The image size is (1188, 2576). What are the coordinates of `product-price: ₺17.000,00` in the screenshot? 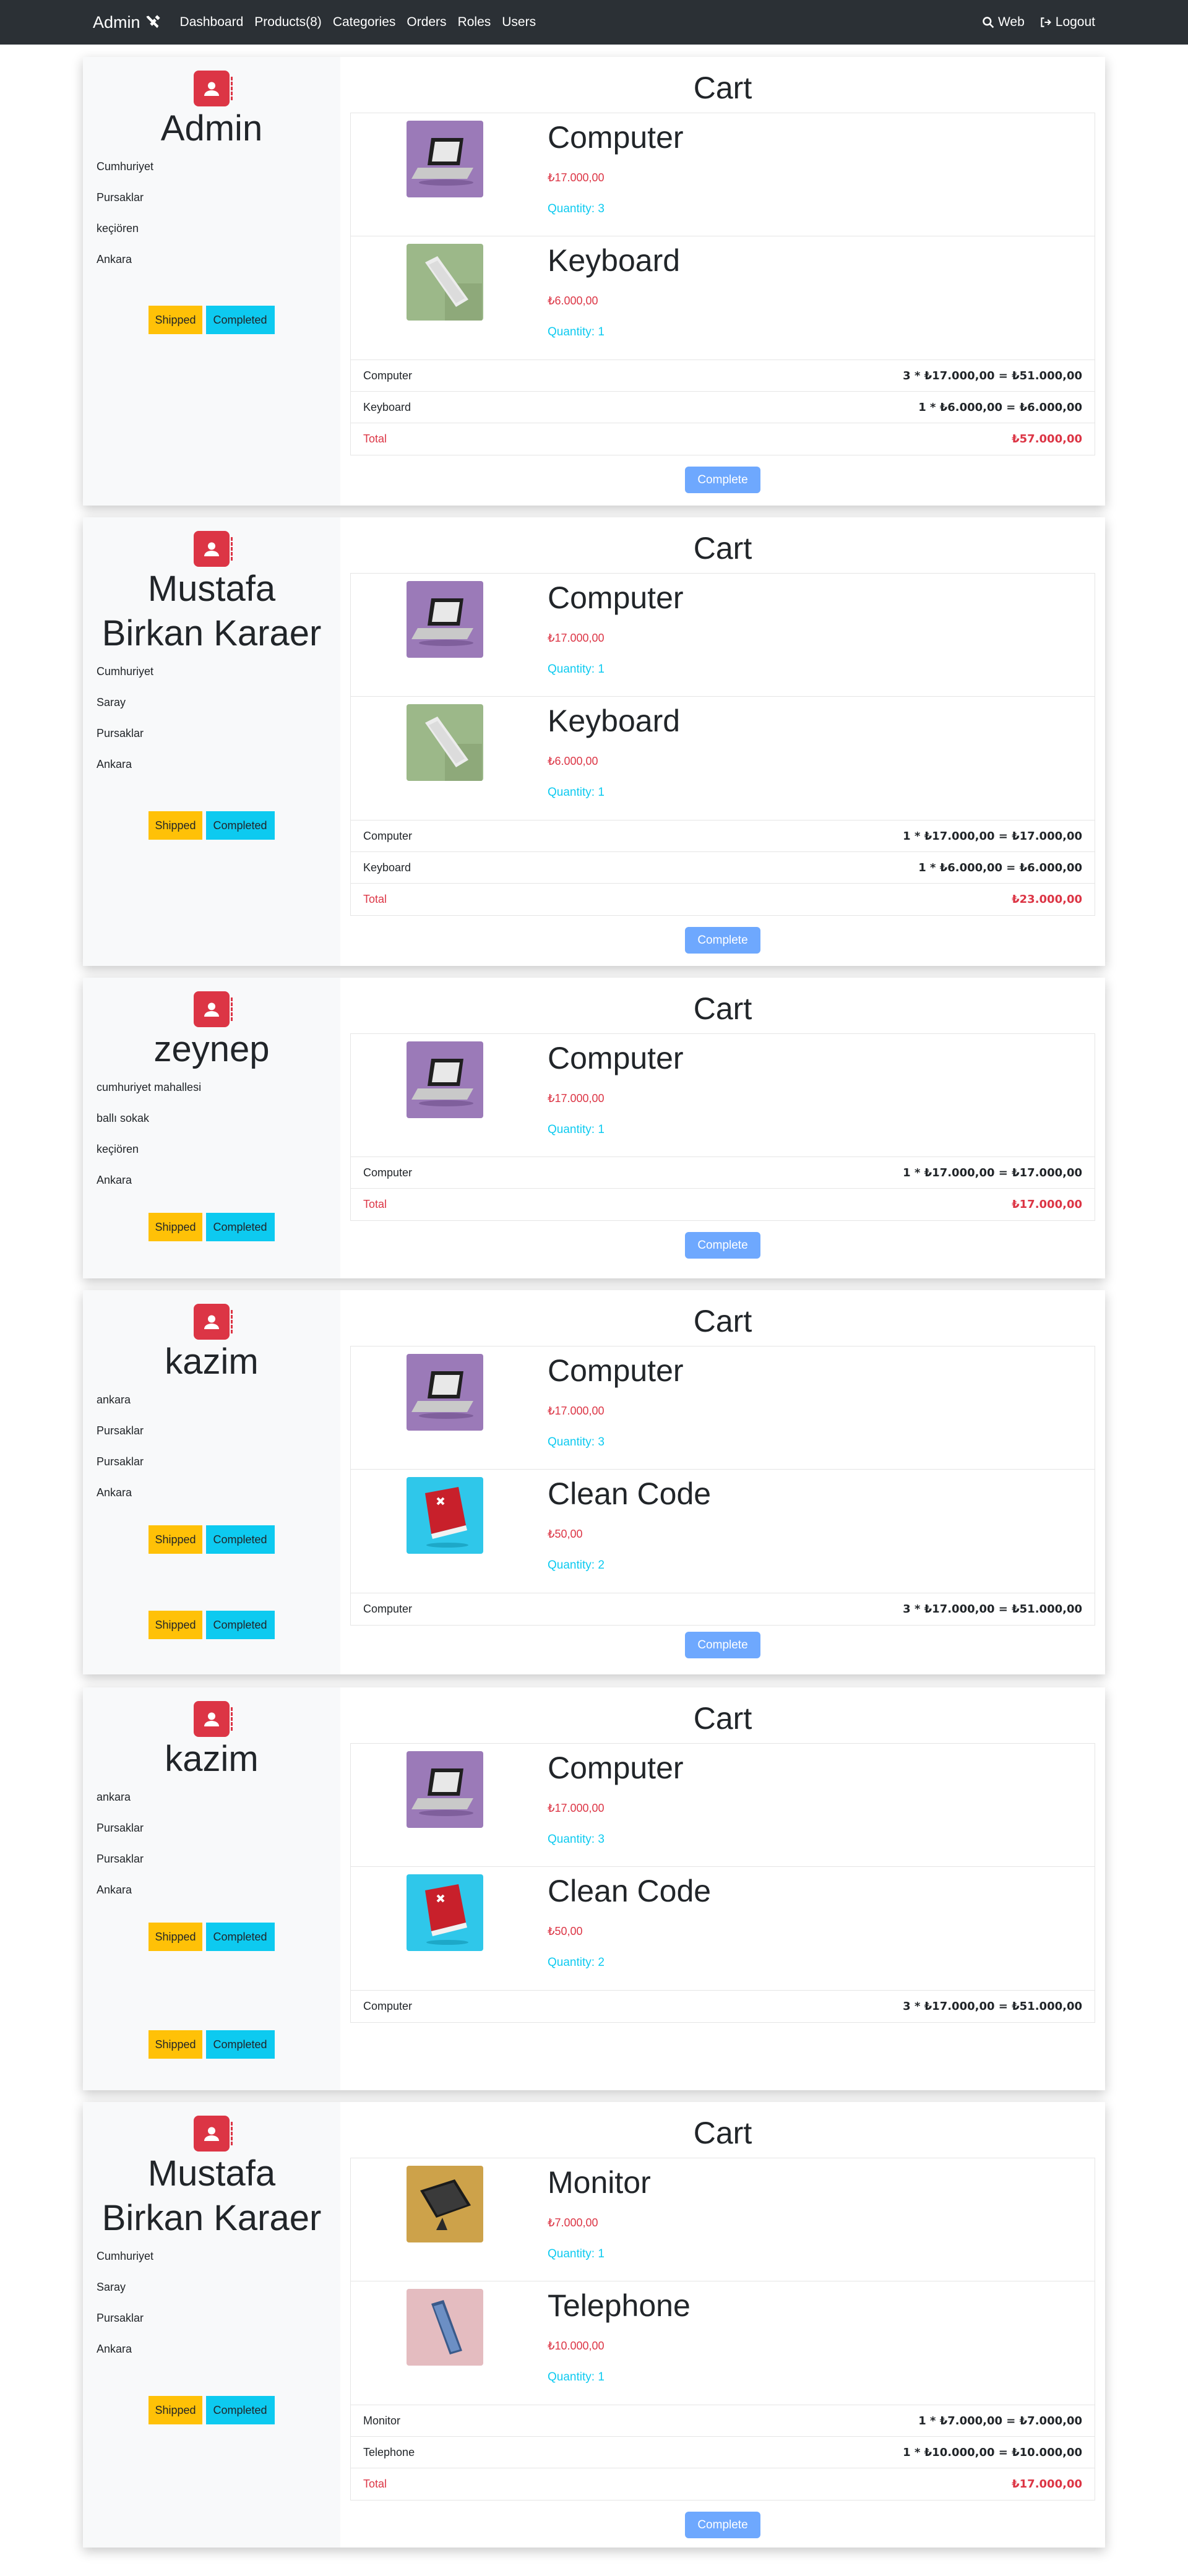 It's located at (576, 1098).